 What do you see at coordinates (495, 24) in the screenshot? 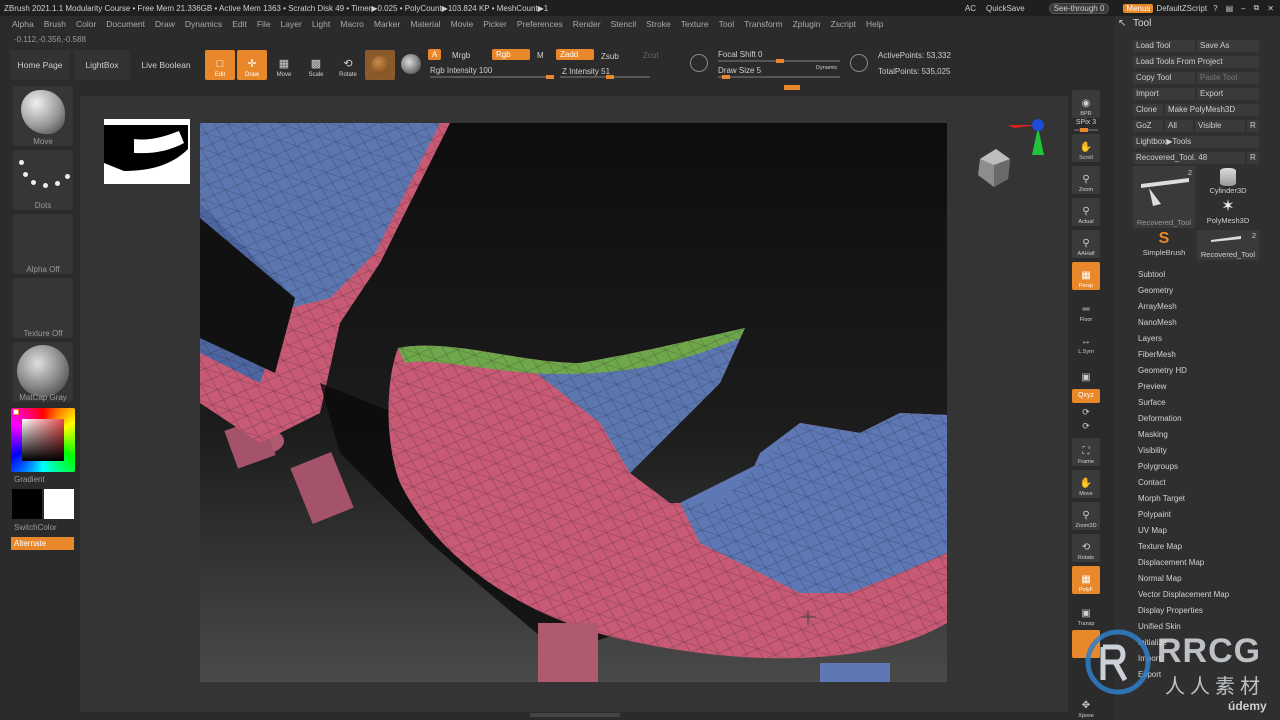
I see `menu-picker: Picker` at bounding box center [495, 24].